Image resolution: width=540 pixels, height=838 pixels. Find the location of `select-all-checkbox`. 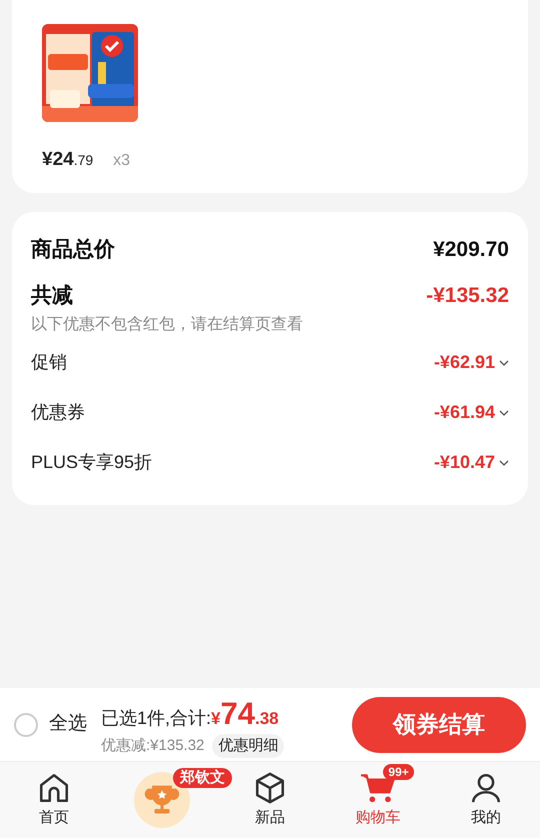

select-all-checkbox is located at coordinates (26, 724).